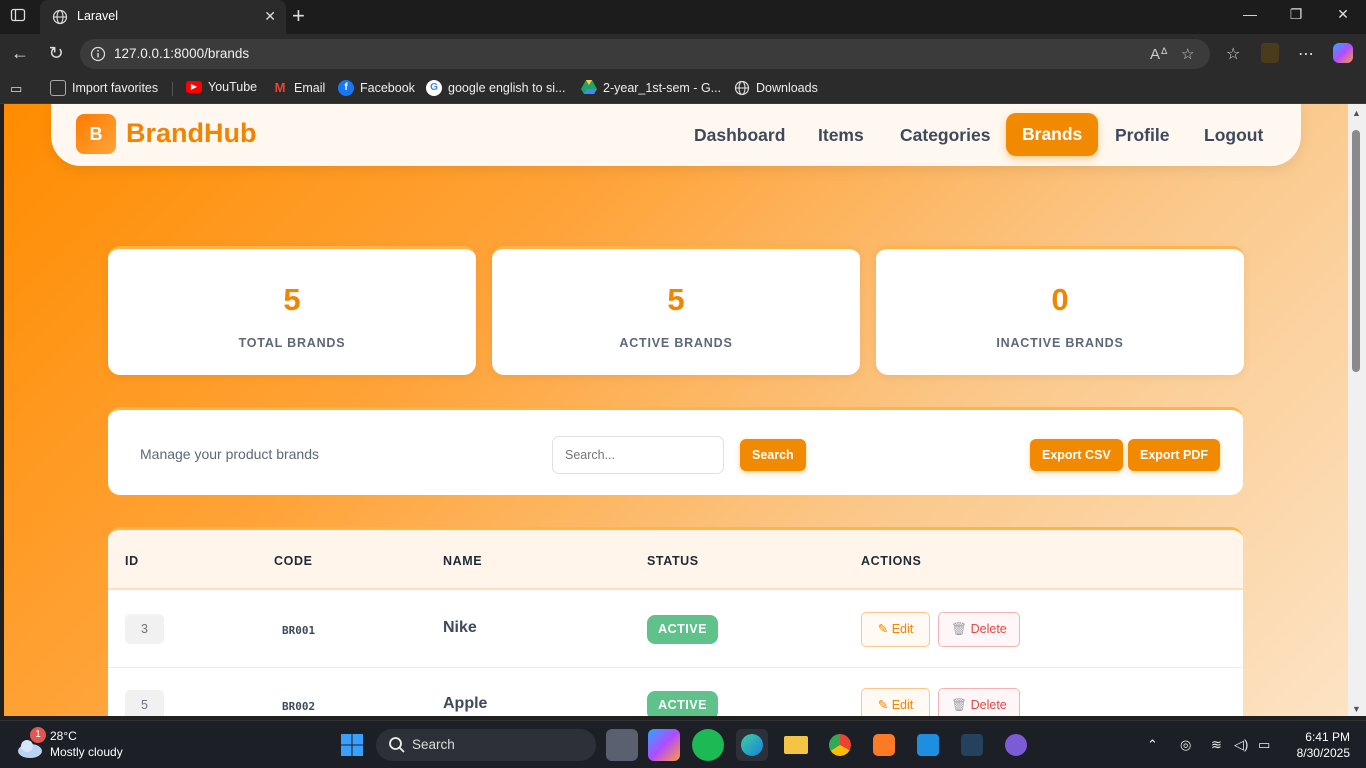 This screenshot has height=768, width=1366. I want to click on battery-icon: ▭, so click(1264, 745).